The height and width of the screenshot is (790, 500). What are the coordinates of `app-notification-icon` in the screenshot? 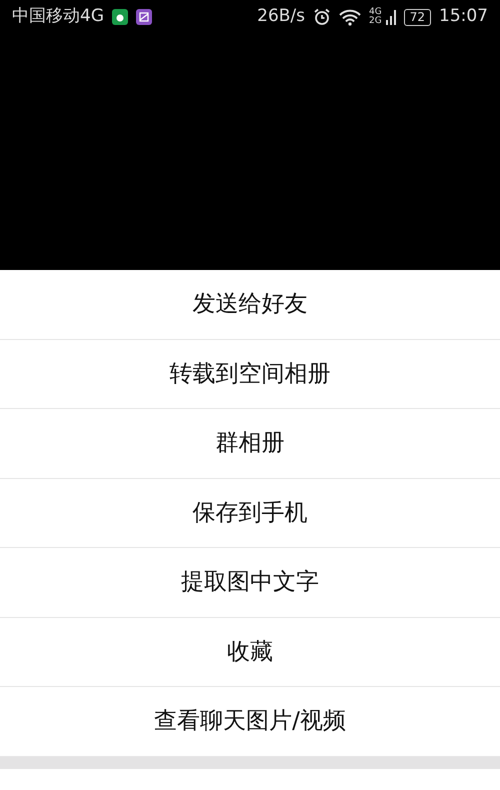 It's located at (120, 17).